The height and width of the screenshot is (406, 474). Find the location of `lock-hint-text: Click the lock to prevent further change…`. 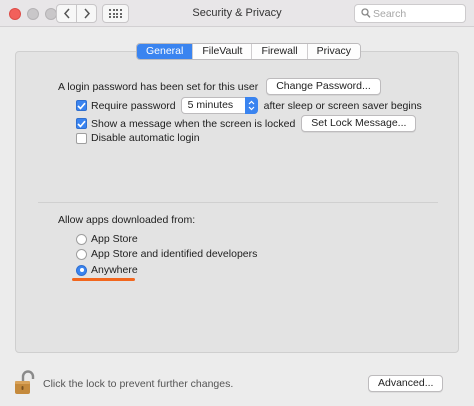

lock-hint-text: Click the lock to prevent further change… is located at coordinates (138, 384).